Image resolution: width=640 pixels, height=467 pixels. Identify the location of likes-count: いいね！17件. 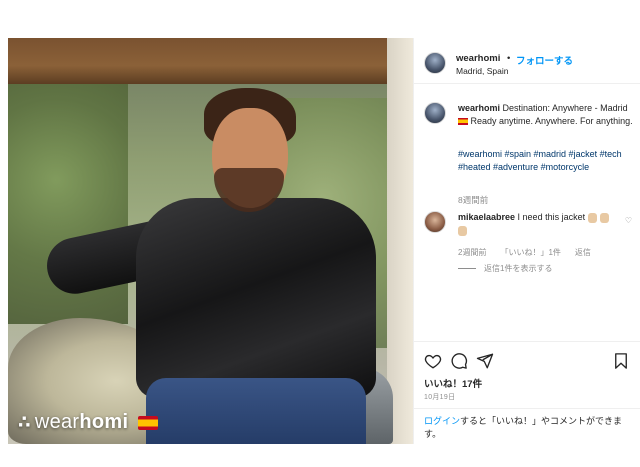
(453, 383).